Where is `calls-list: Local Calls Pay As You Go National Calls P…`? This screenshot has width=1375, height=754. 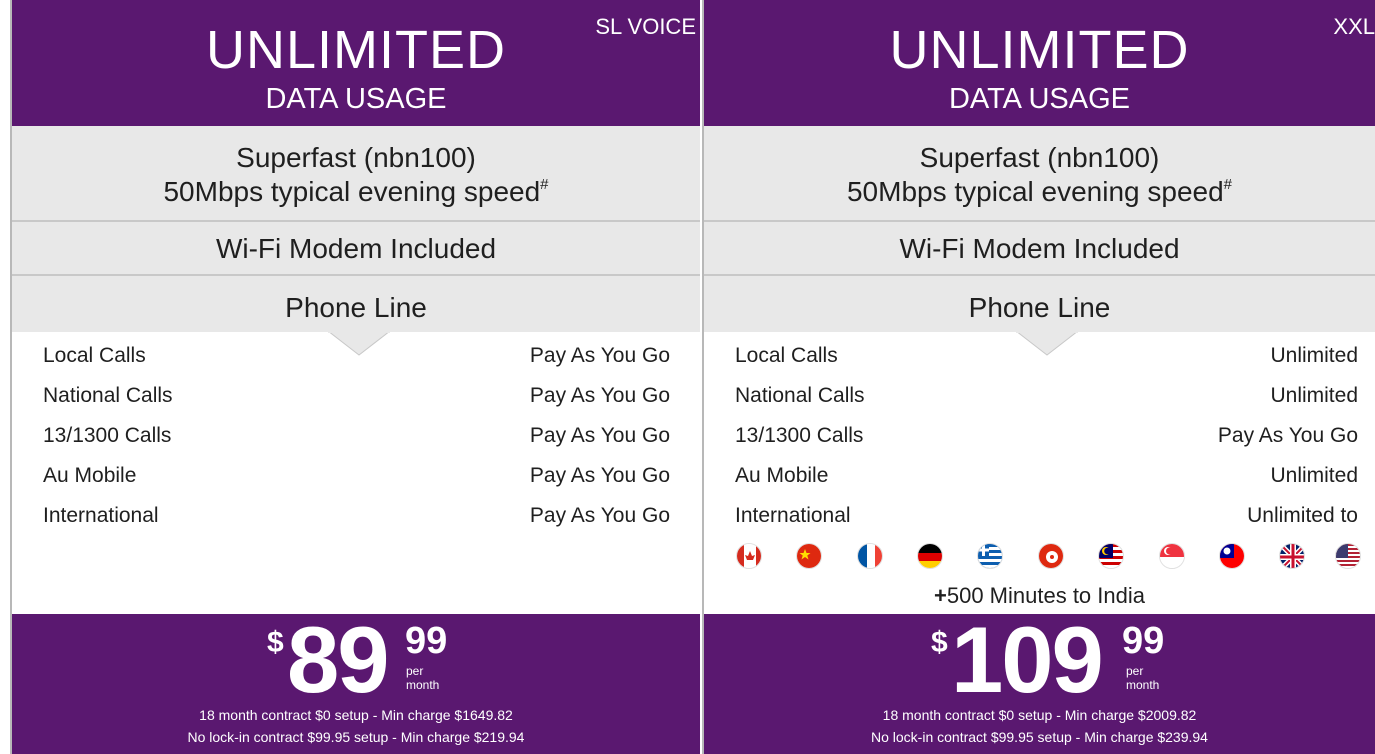
calls-list: Local Calls Pay As You Go National Calls P… is located at coordinates (356, 436).